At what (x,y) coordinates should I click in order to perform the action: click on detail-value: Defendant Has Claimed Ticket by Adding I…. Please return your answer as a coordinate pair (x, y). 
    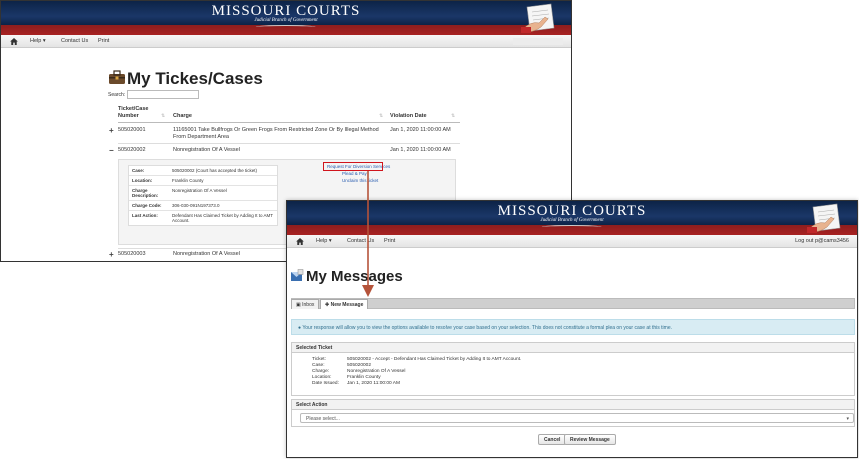
    Looking at the image, I should click on (222, 218).